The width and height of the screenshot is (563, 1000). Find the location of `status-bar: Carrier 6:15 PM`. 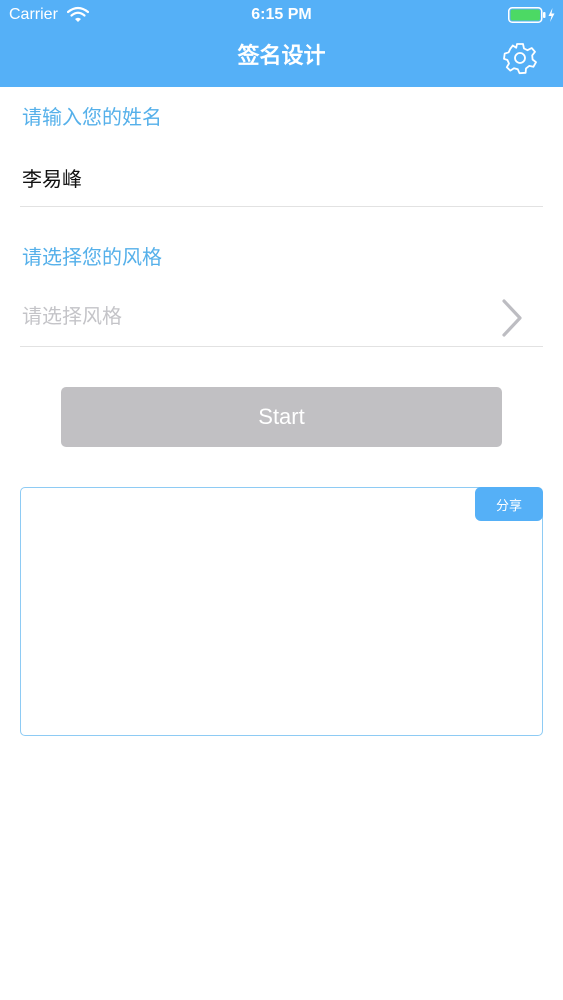

status-bar: Carrier 6:15 PM is located at coordinates (281, 15).